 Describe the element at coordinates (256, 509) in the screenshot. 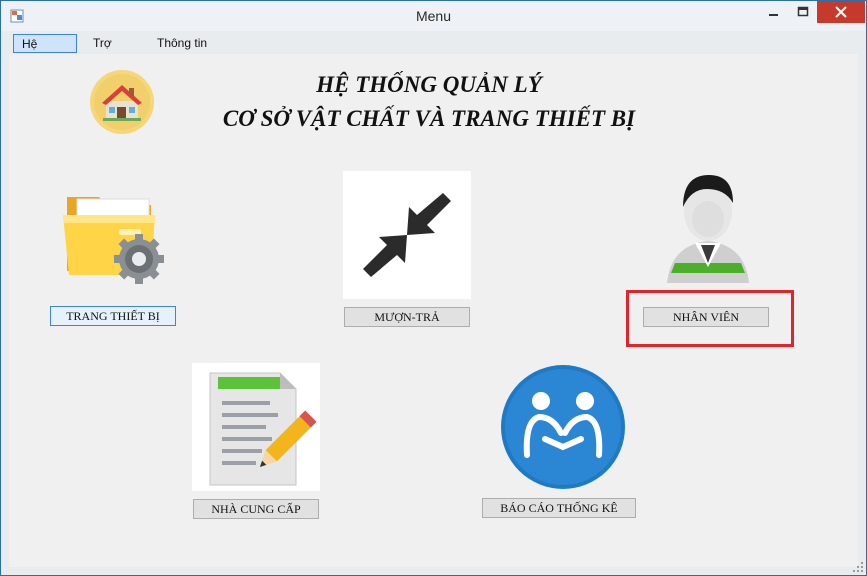

I see `supplier-button: NHÀ CUNG CẤP` at that location.